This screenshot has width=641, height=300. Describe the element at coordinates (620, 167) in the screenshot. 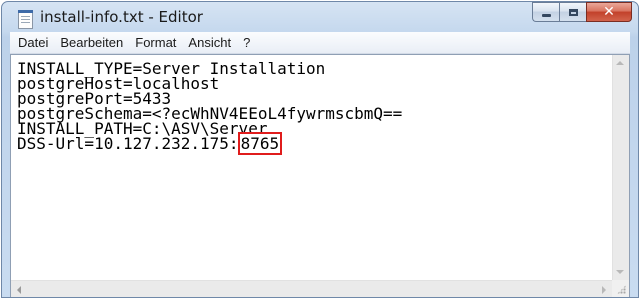

I see `vertical-scrollbar` at that location.